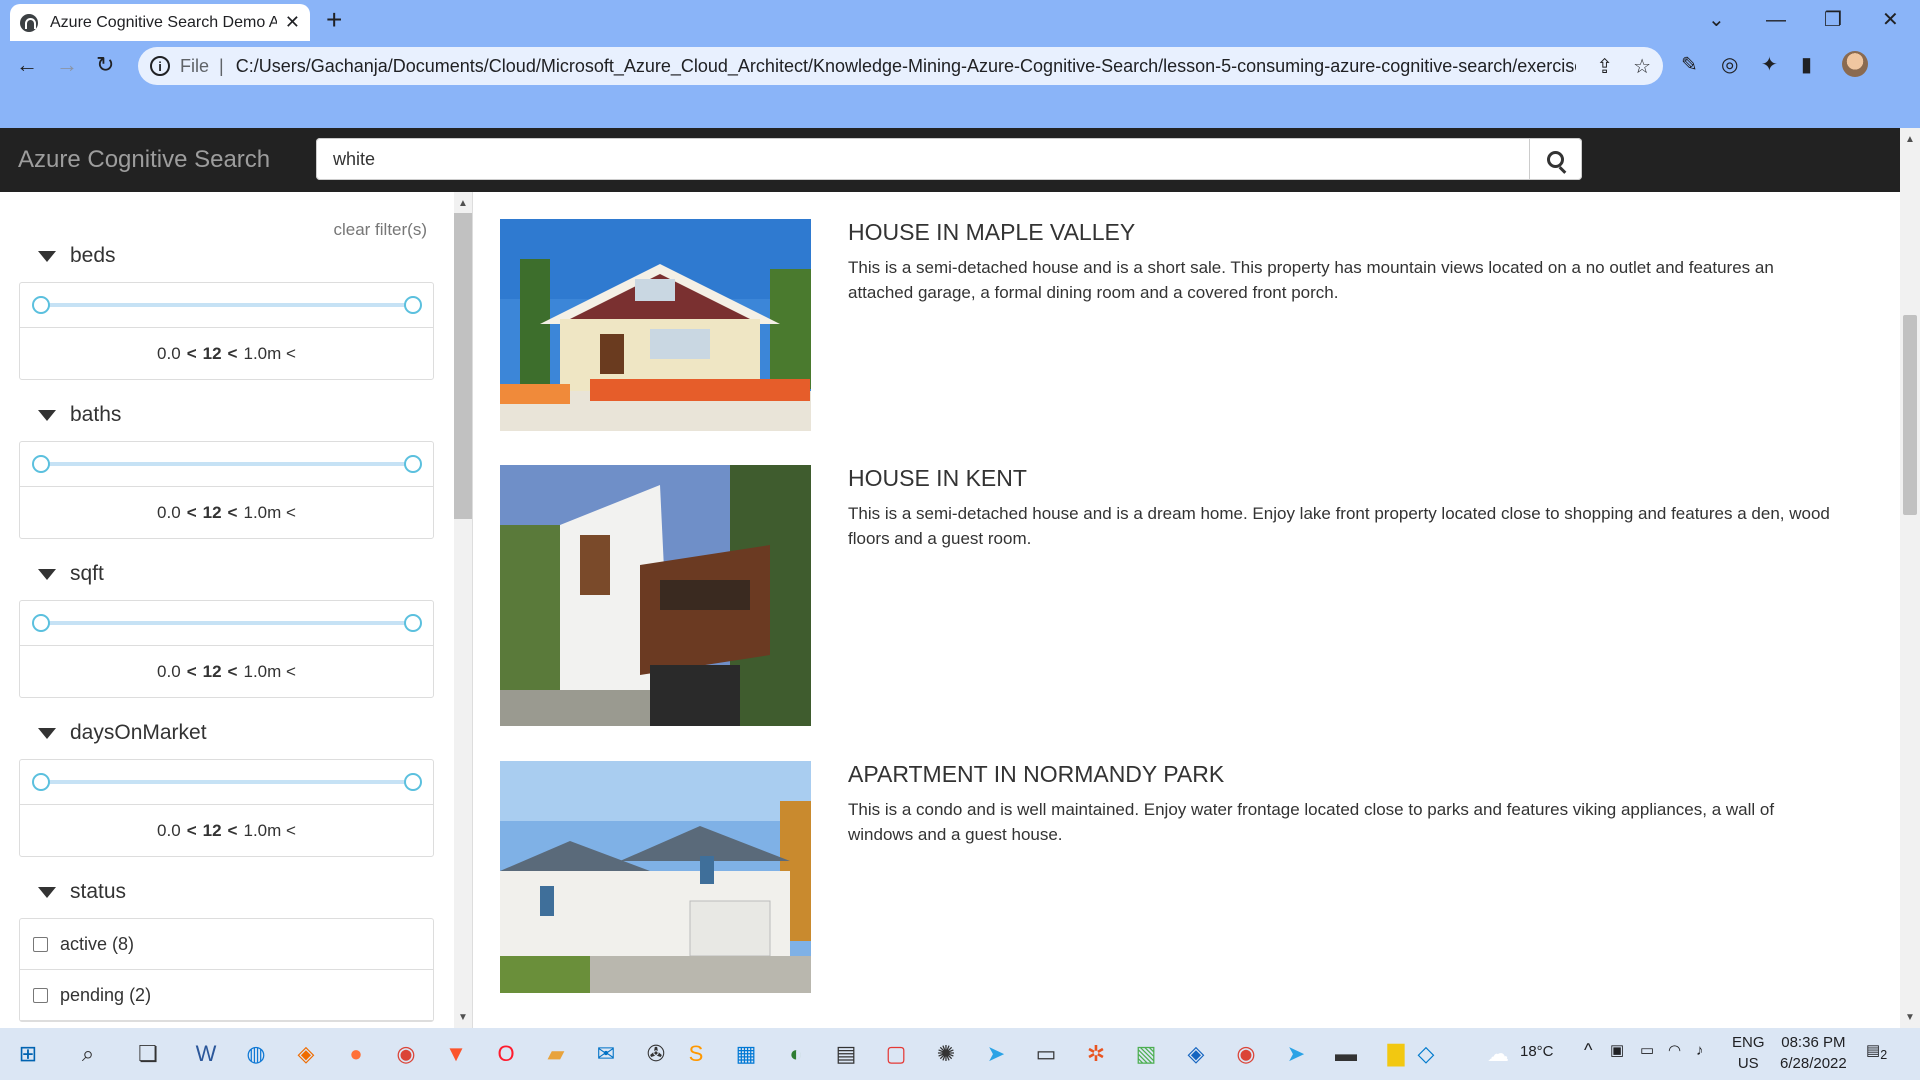 Image resolution: width=1920 pixels, height=1080 pixels. I want to click on chrome-active-icon: ◉, so click(1246, 1054).